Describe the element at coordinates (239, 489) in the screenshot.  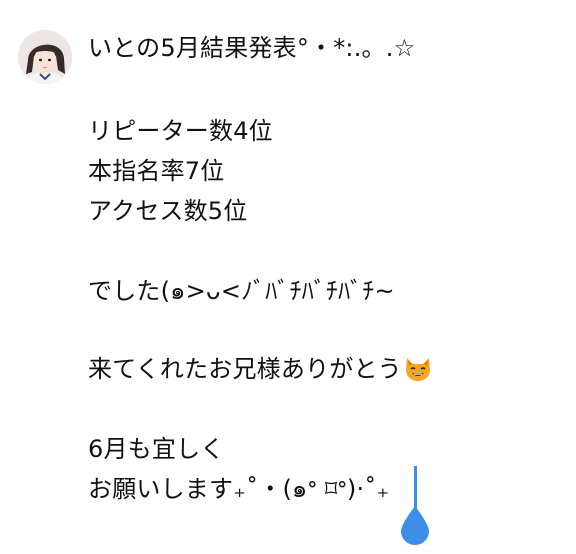
I see `post-text-line: お願いします₊˚・(๑ᐤ ⌑ᐤ)·˚₊` at that location.